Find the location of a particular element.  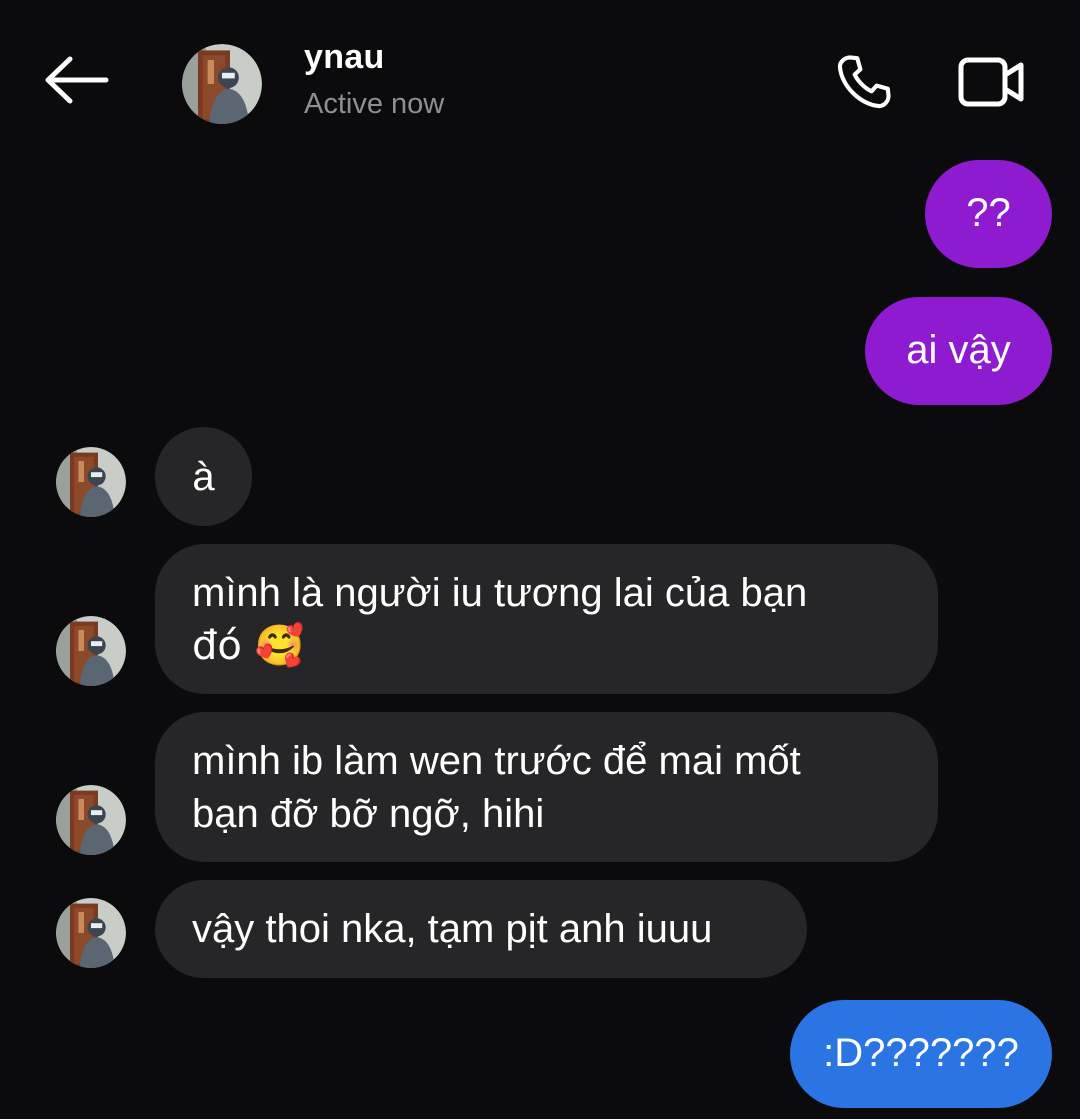

message-outgoing: :D??????? is located at coordinates (921, 1054).